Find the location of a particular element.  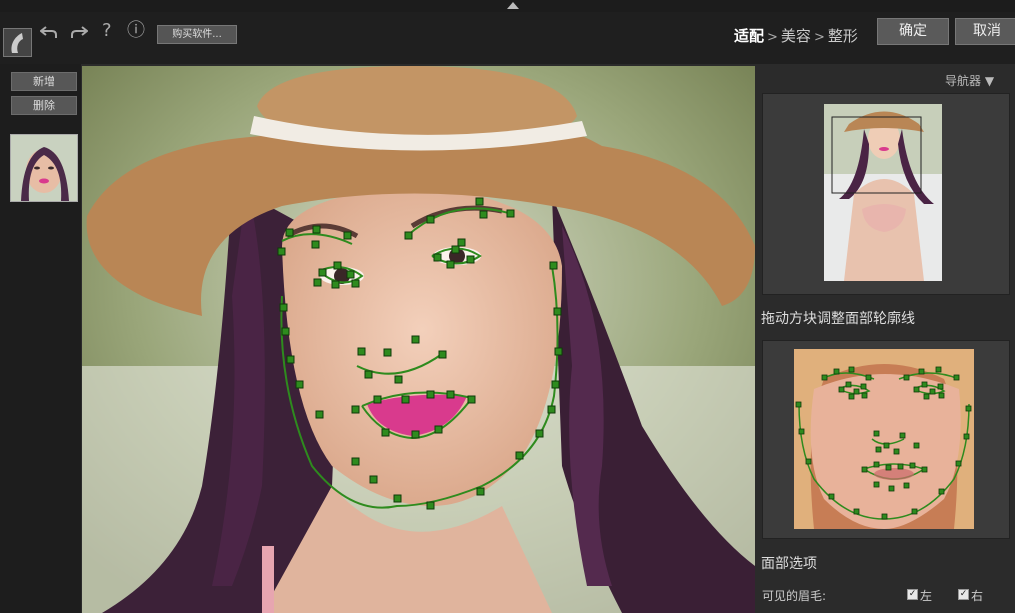

breadcrumb-step-shape: 整形 is located at coordinates (843, 36).